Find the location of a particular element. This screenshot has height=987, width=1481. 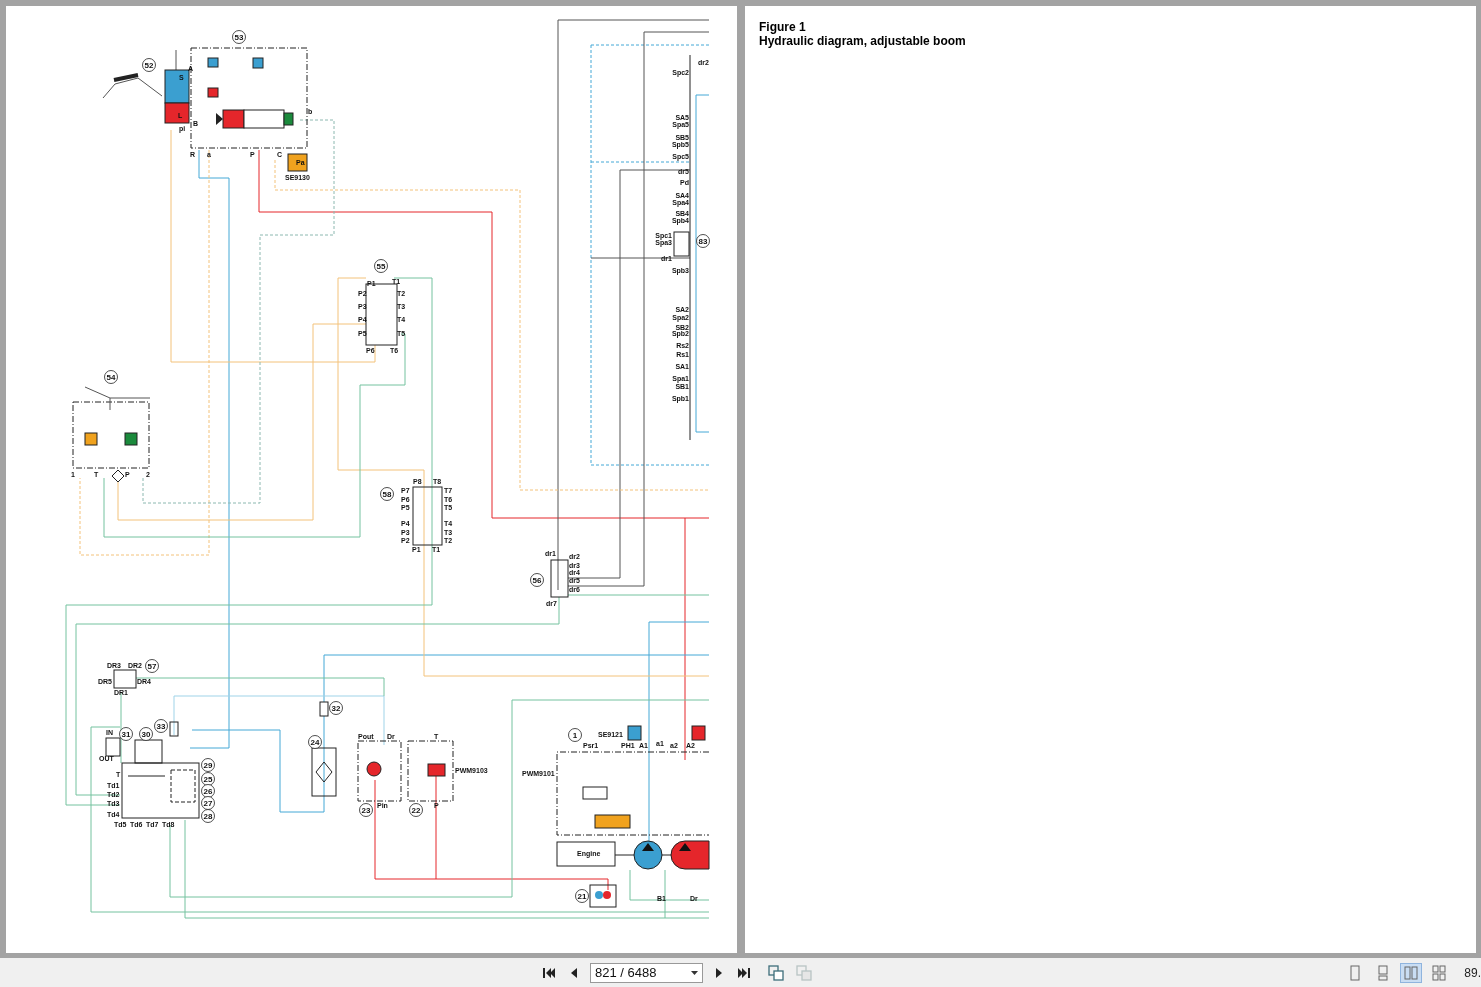

callout-number: 53 is located at coordinates (239, 37).